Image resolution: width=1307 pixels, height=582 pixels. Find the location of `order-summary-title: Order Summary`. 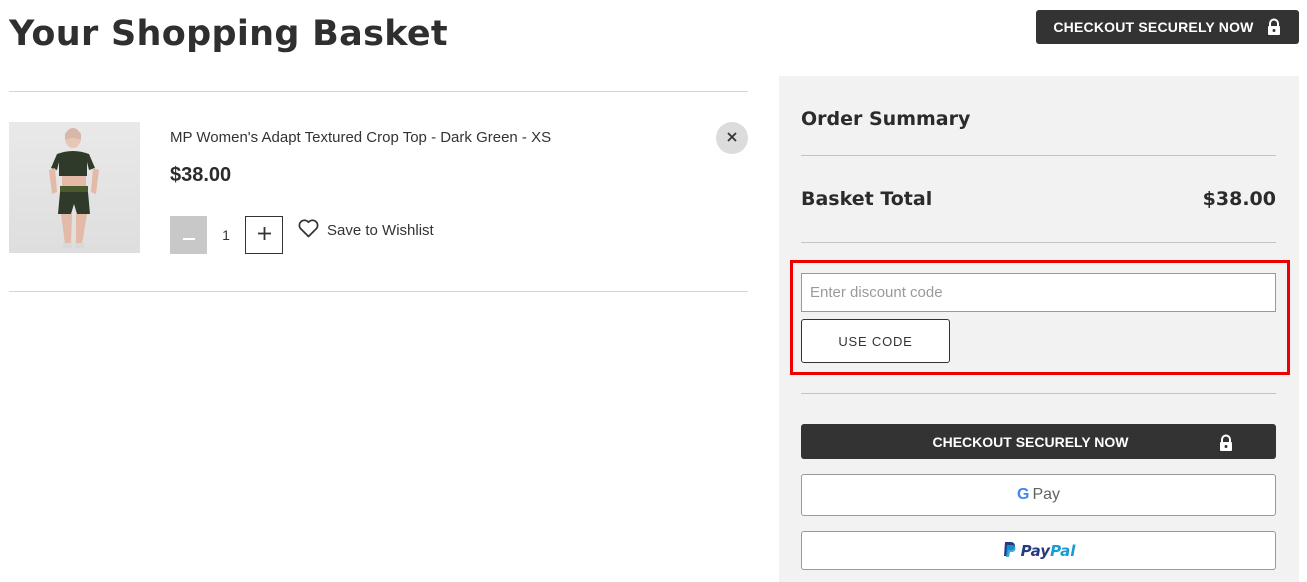

order-summary-title: Order Summary is located at coordinates (886, 119).